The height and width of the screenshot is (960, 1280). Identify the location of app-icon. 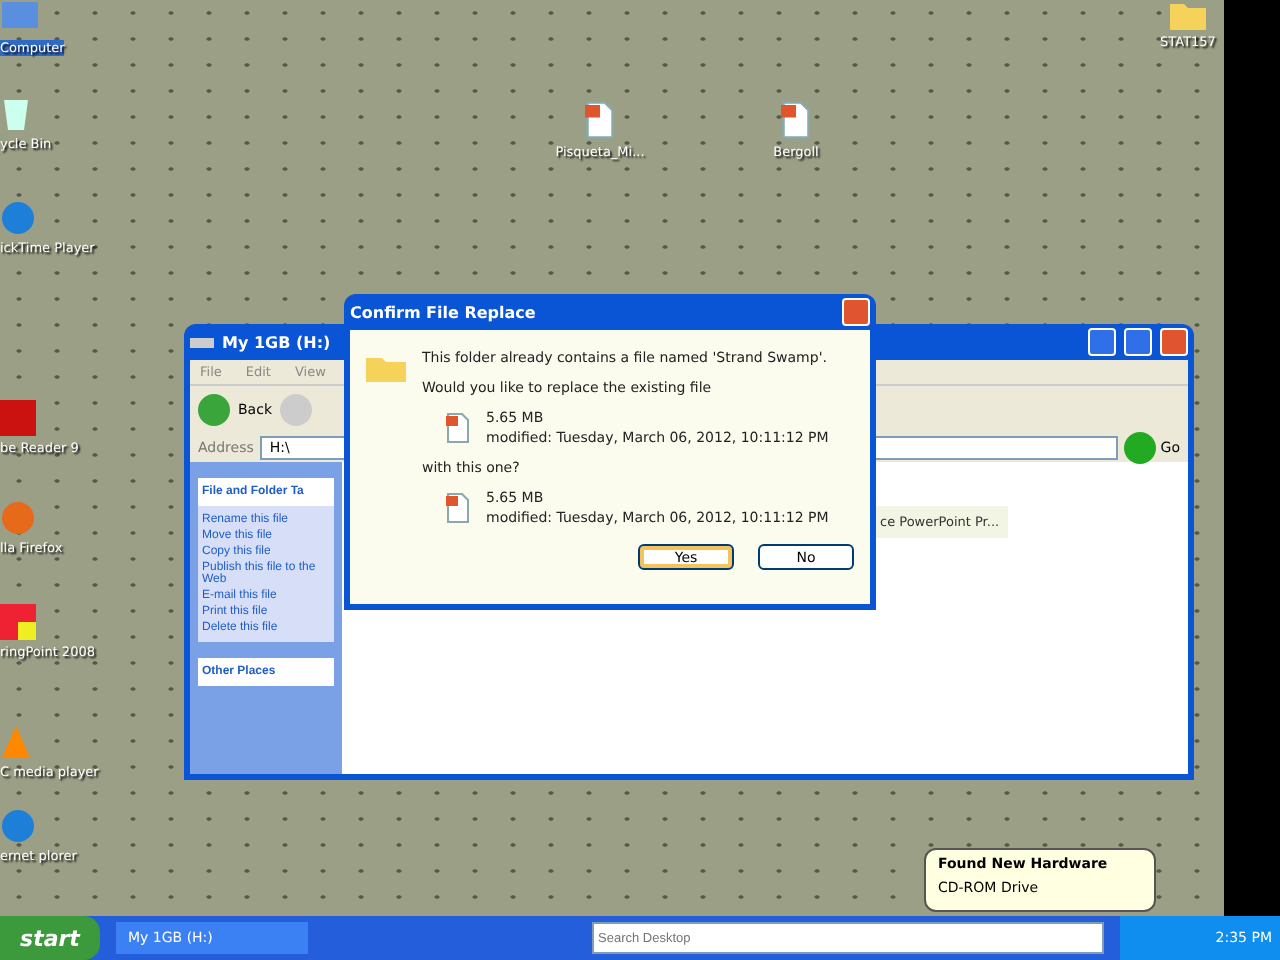
(18, 622).